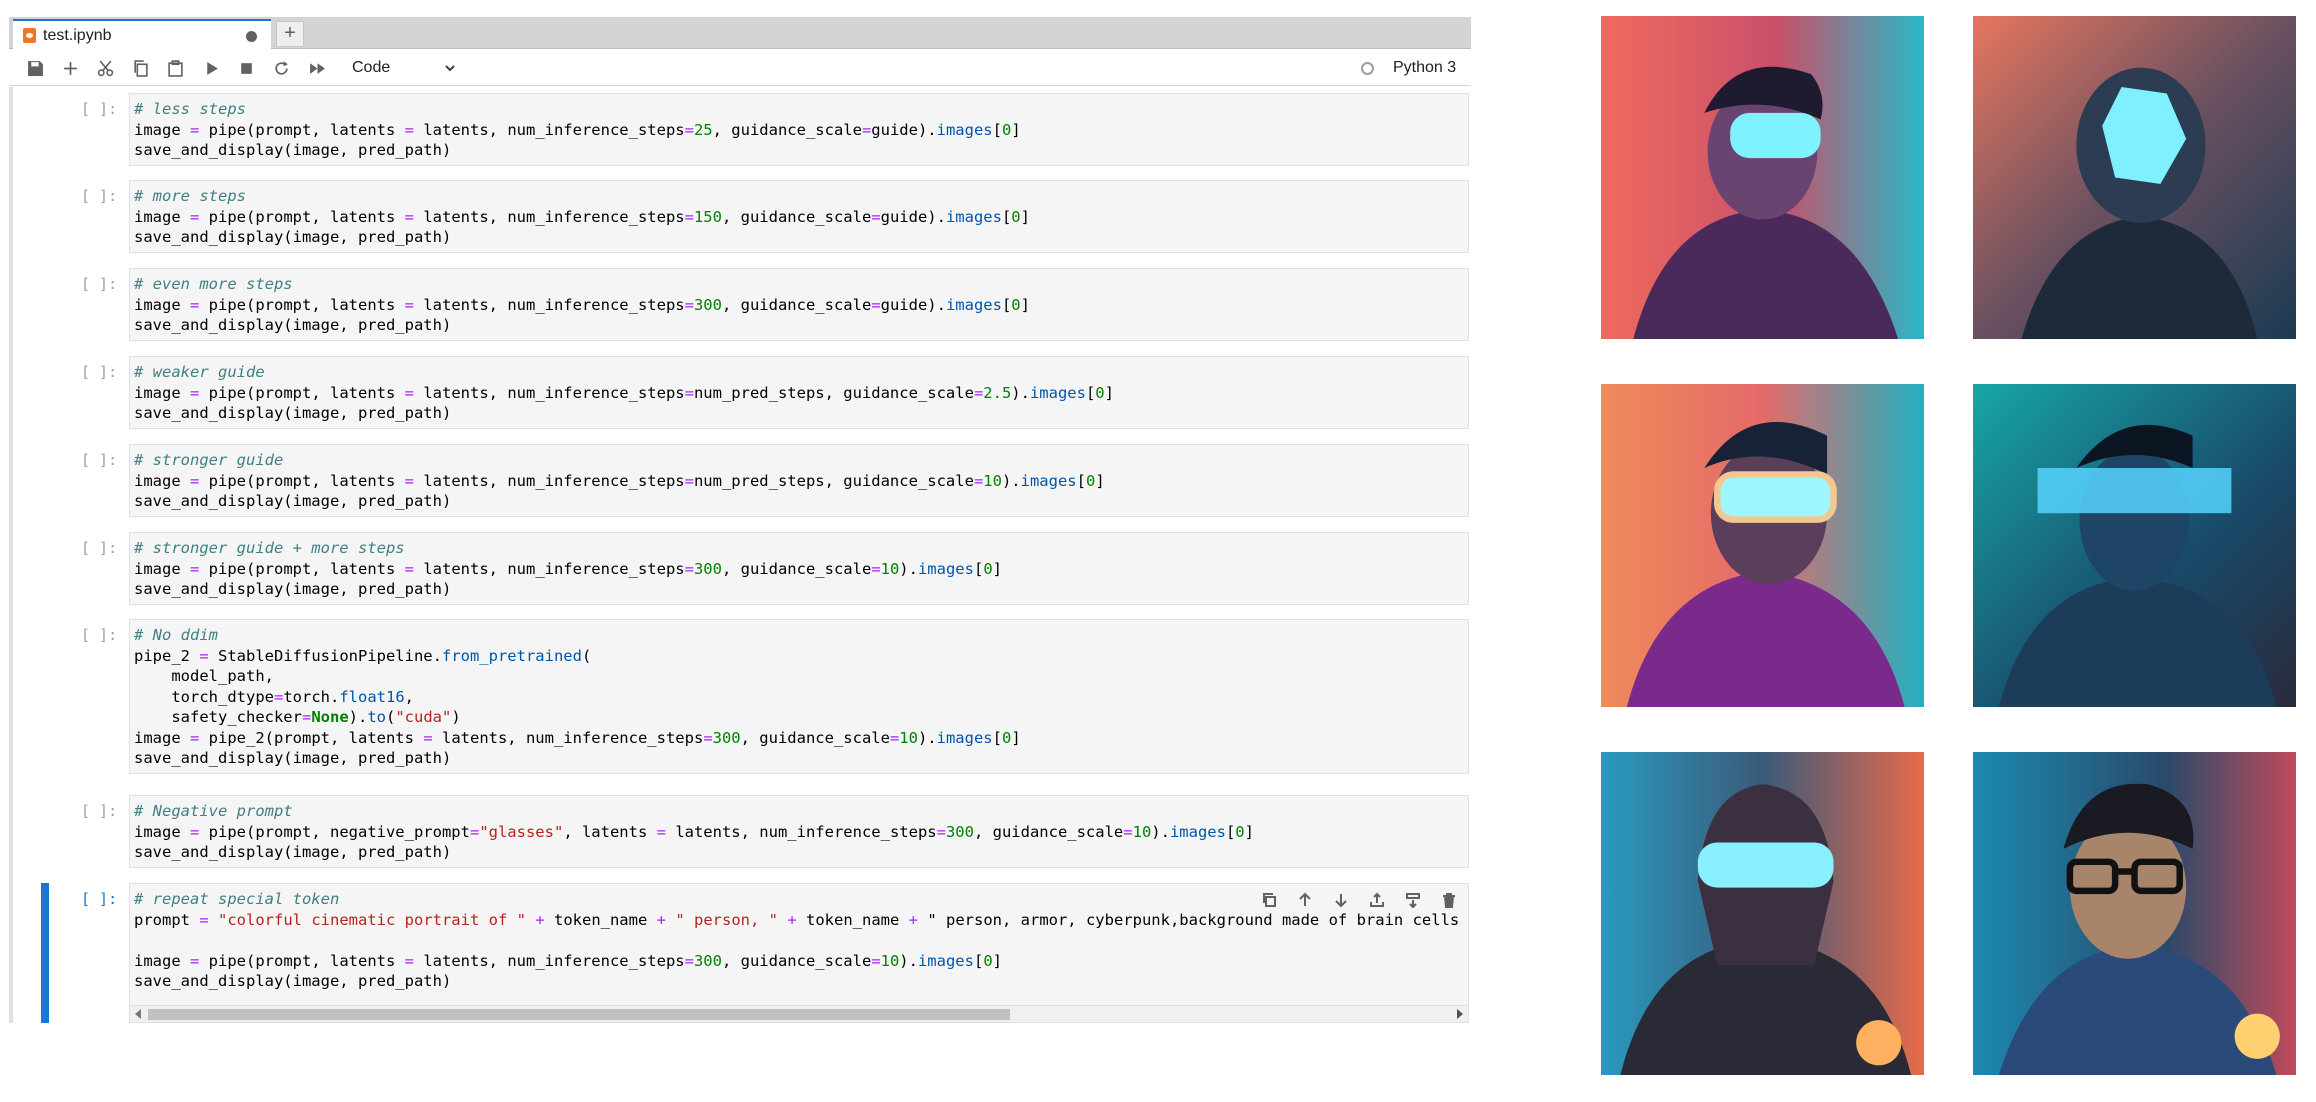 Image resolution: width=2316 pixels, height=1102 pixels. I want to click on paste-icon, so click(175, 68).